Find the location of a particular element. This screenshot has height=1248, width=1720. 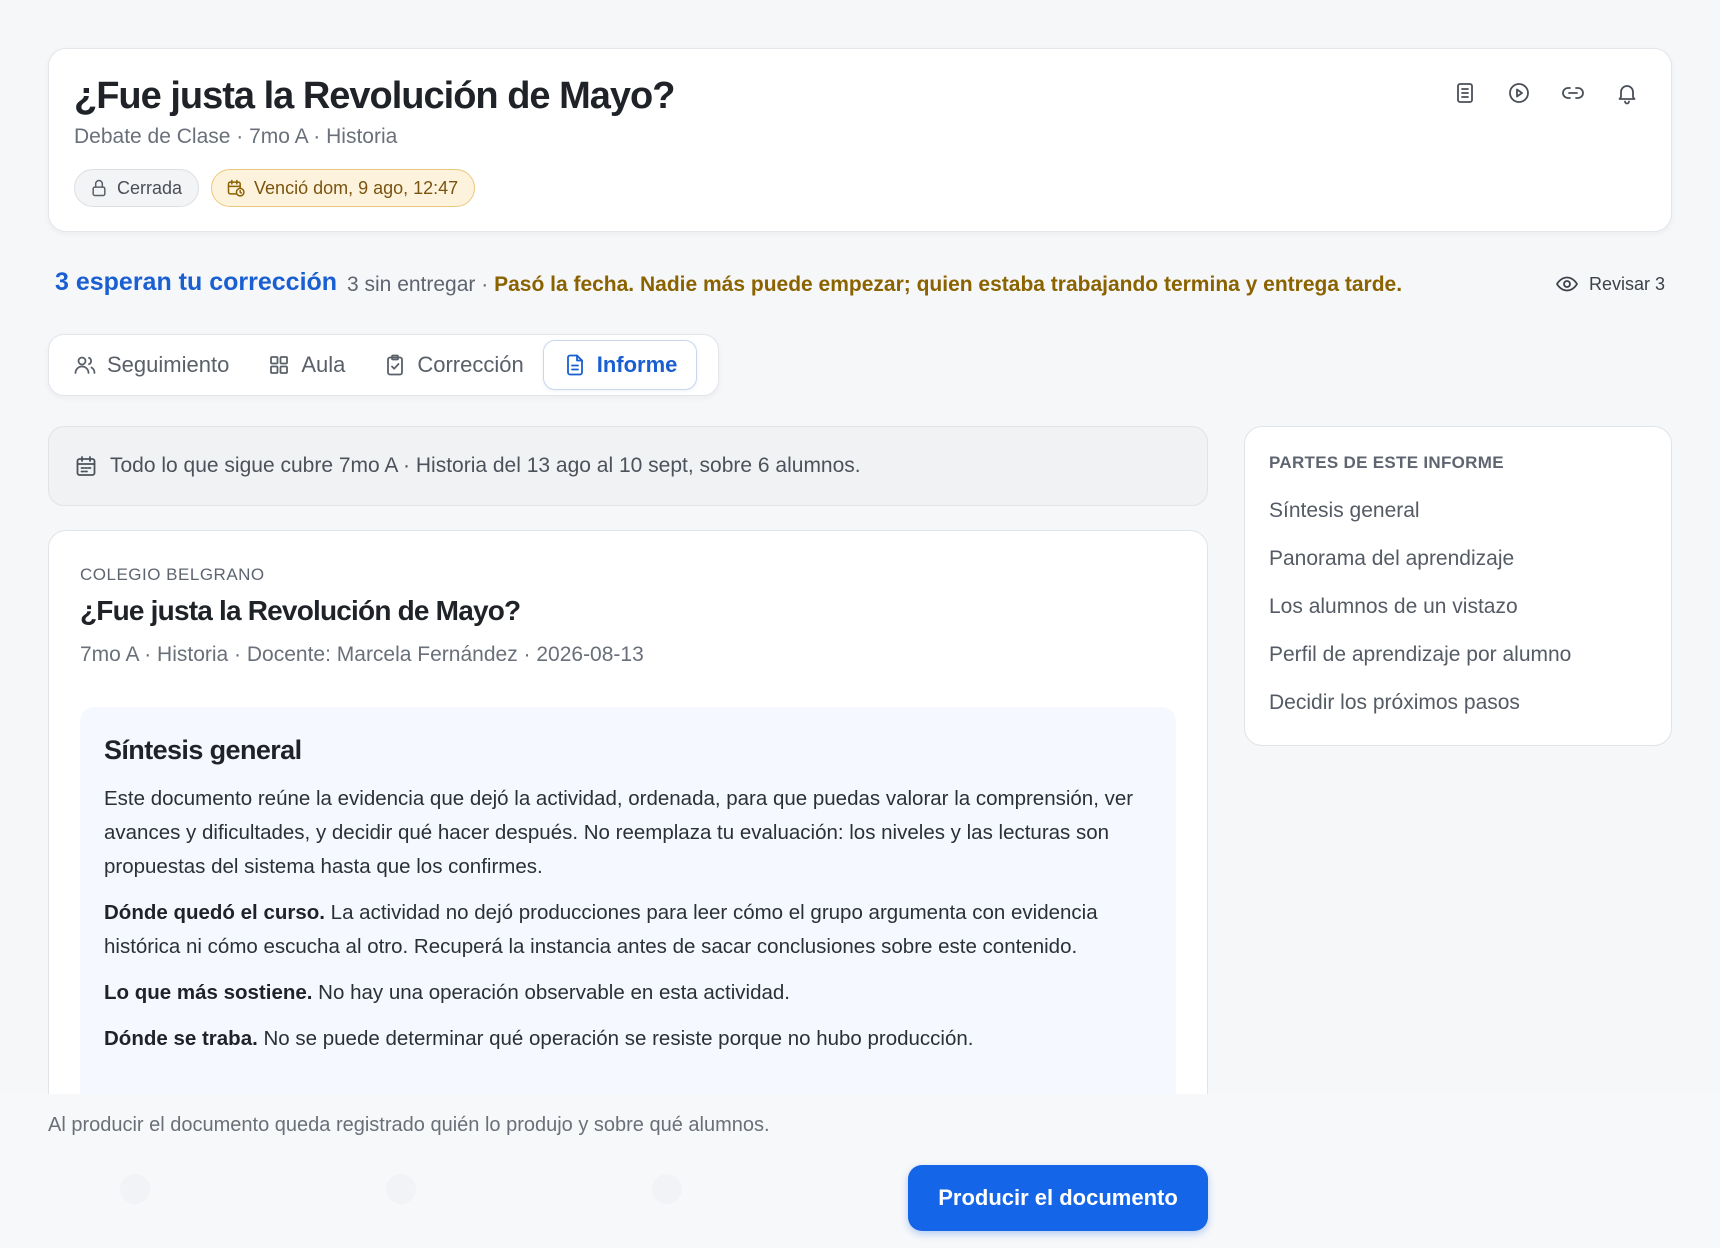

tab-label: Seguimiento is located at coordinates (168, 364).